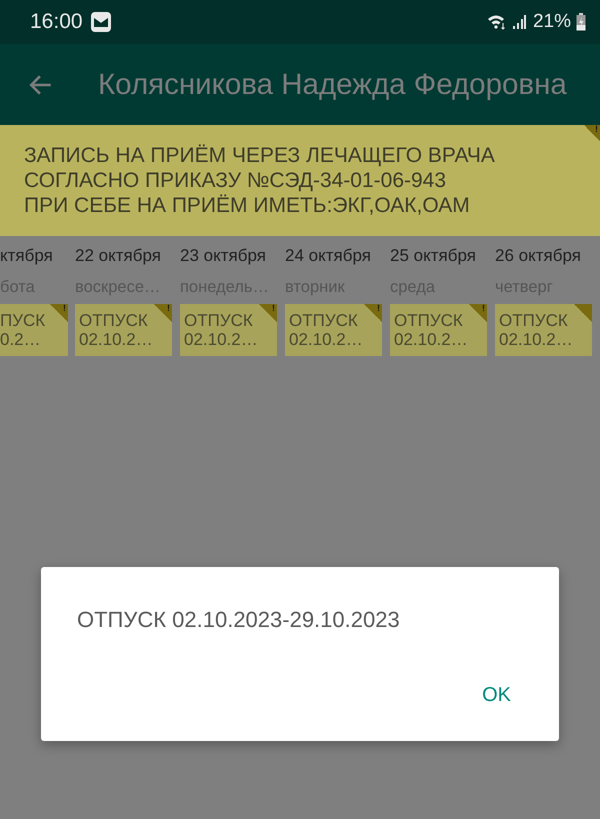 Image resolution: width=600 pixels, height=819 pixels. Describe the element at coordinates (519, 22) in the screenshot. I see `signal-icon` at that location.